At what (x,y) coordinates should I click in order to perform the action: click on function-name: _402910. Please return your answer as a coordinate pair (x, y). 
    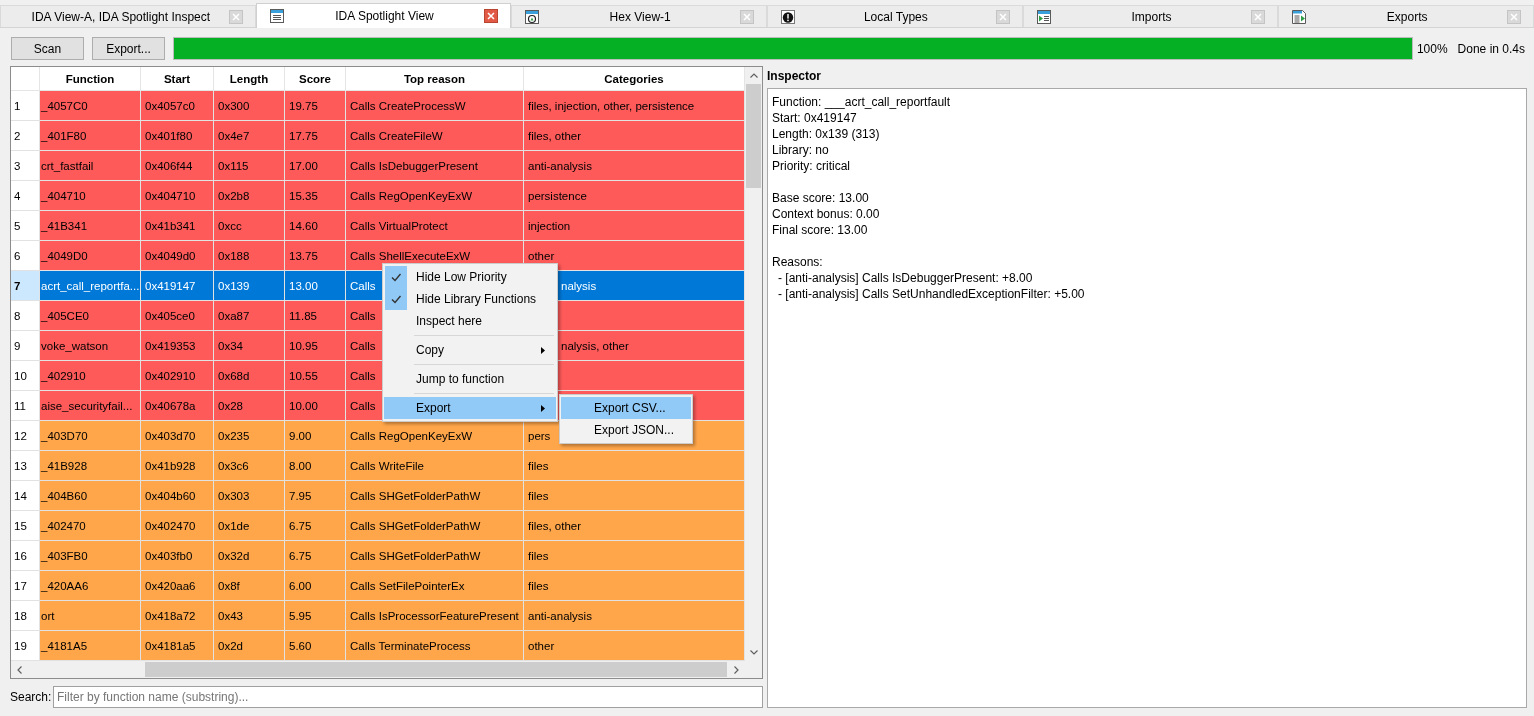
    Looking at the image, I should click on (63, 375).